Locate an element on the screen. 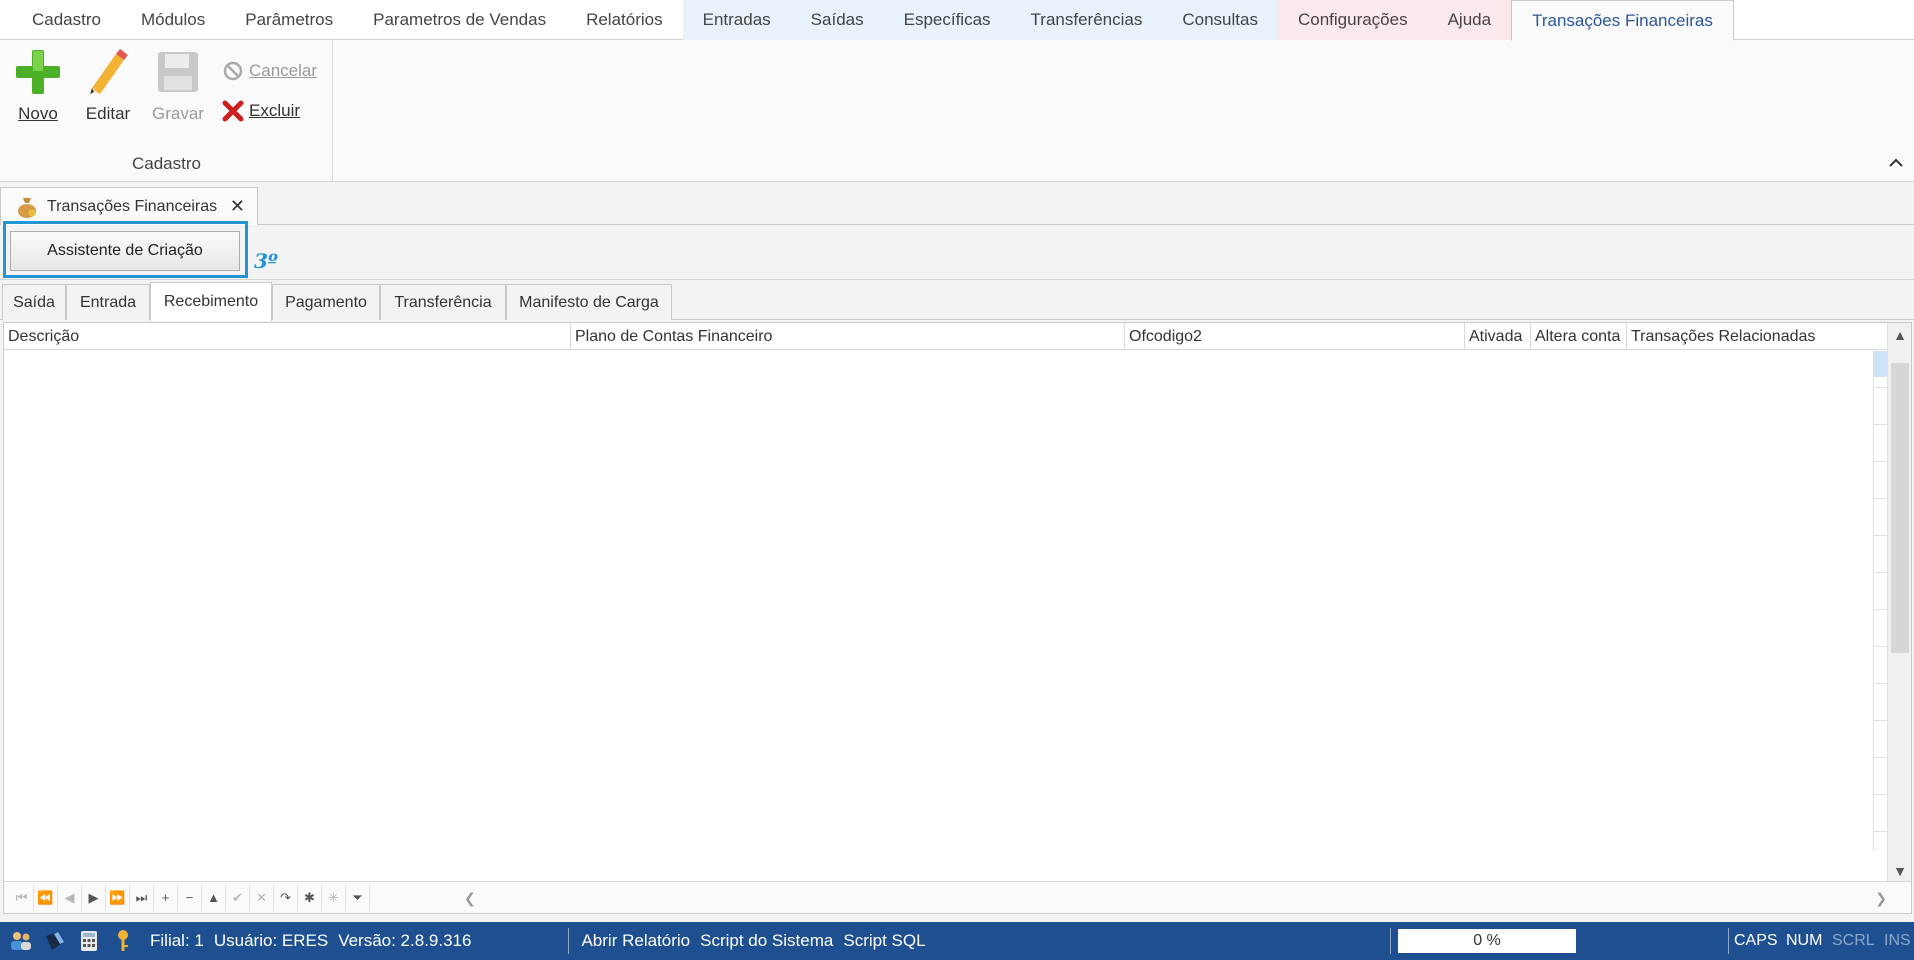 The width and height of the screenshot is (1914, 960). tab-saida: Saída is located at coordinates (34, 302).